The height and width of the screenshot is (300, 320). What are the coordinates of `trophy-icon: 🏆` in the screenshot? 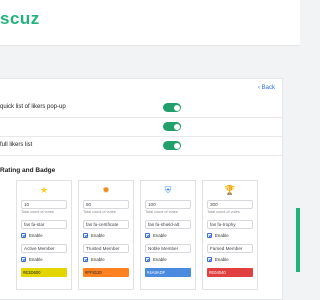 It's located at (230, 190).